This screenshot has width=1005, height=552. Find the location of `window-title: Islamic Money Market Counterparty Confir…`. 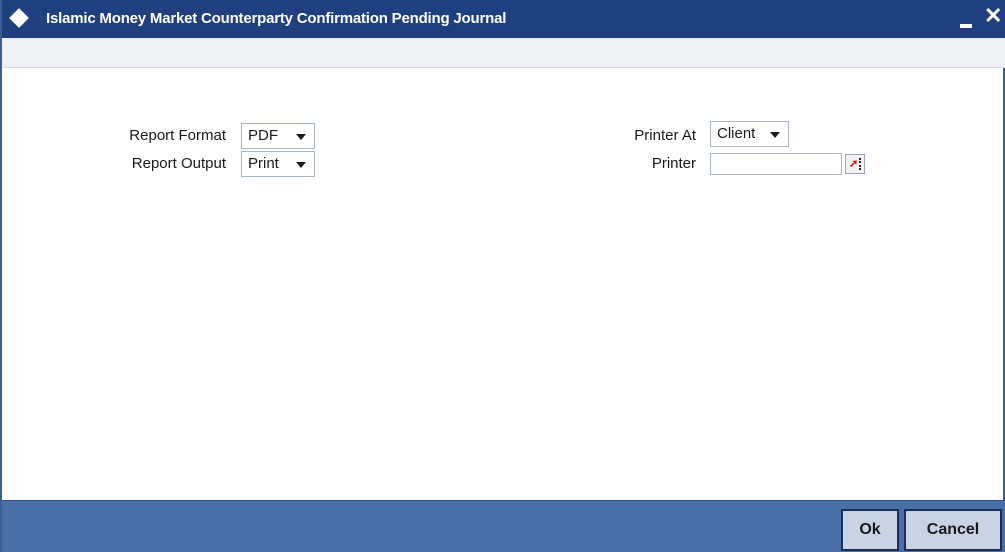

window-title: Islamic Money Market Counterparty Confir… is located at coordinates (276, 18).